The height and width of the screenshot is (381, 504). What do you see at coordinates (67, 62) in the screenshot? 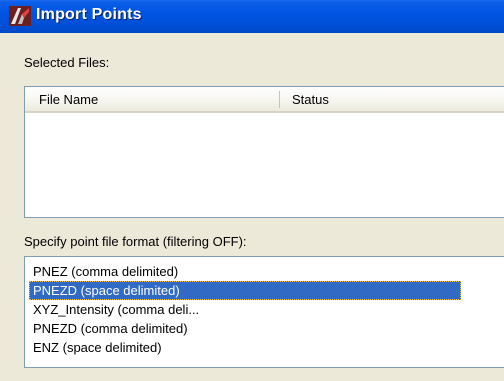
I see `selected-files-label: Selected Files:` at bounding box center [67, 62].